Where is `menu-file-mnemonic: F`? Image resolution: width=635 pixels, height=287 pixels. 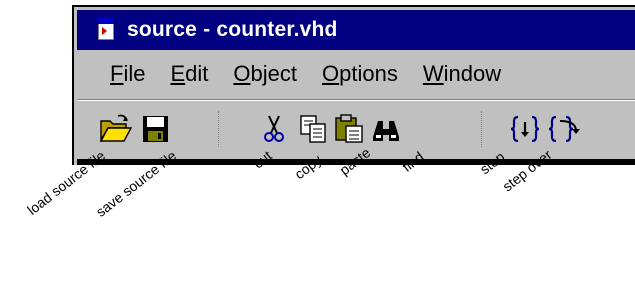
menu-file-mnemonic: F is located at coordinates (117, 73).